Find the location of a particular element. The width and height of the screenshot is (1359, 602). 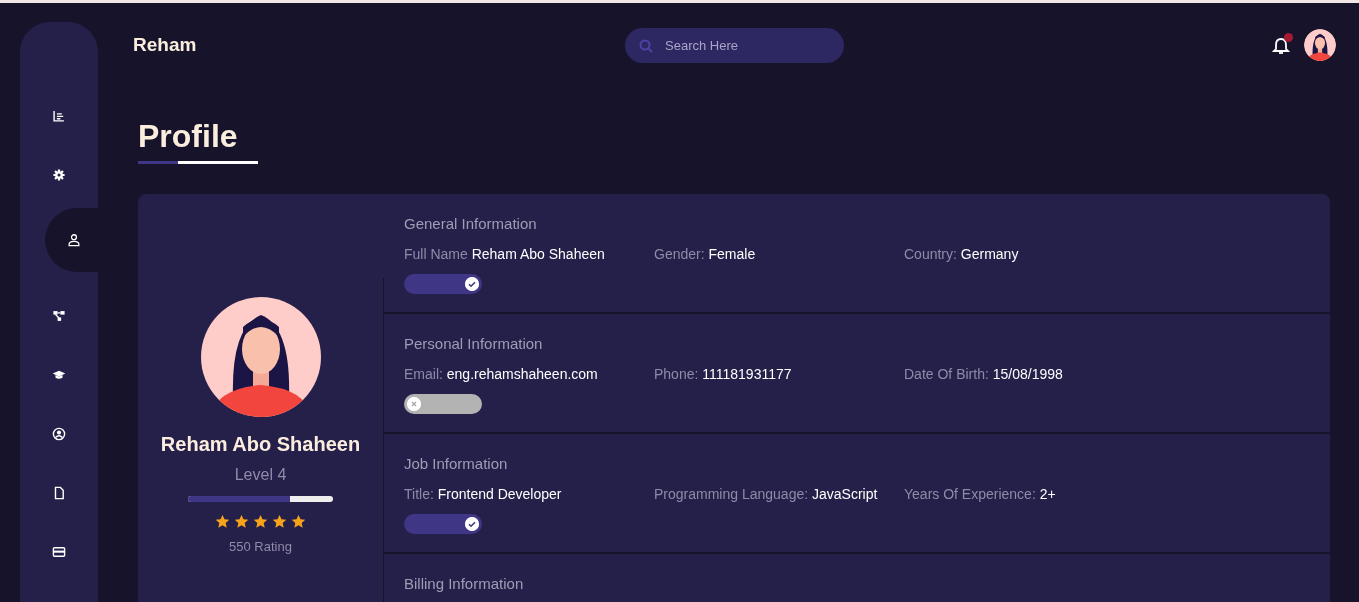

field-label: Title: is located at coordinates (419, 494).